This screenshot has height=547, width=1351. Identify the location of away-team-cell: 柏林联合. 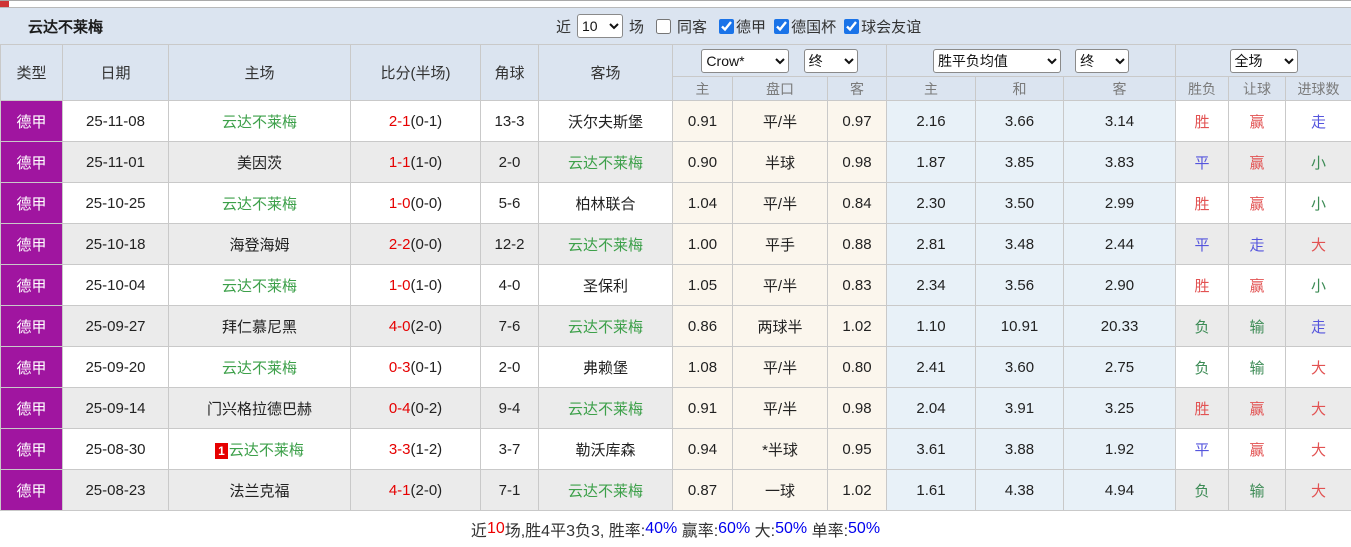
(606, 203).